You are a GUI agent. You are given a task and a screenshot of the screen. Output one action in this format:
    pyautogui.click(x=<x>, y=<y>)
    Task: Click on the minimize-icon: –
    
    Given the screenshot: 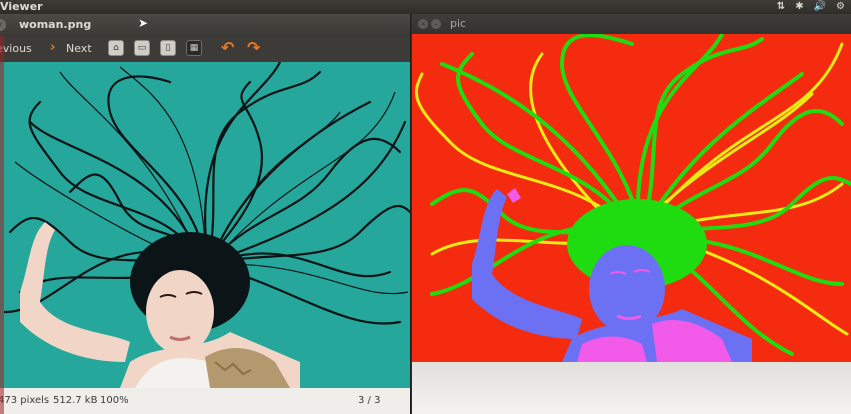 What is the action you would take?
    pyautogui.click(x=436, y=24)
    